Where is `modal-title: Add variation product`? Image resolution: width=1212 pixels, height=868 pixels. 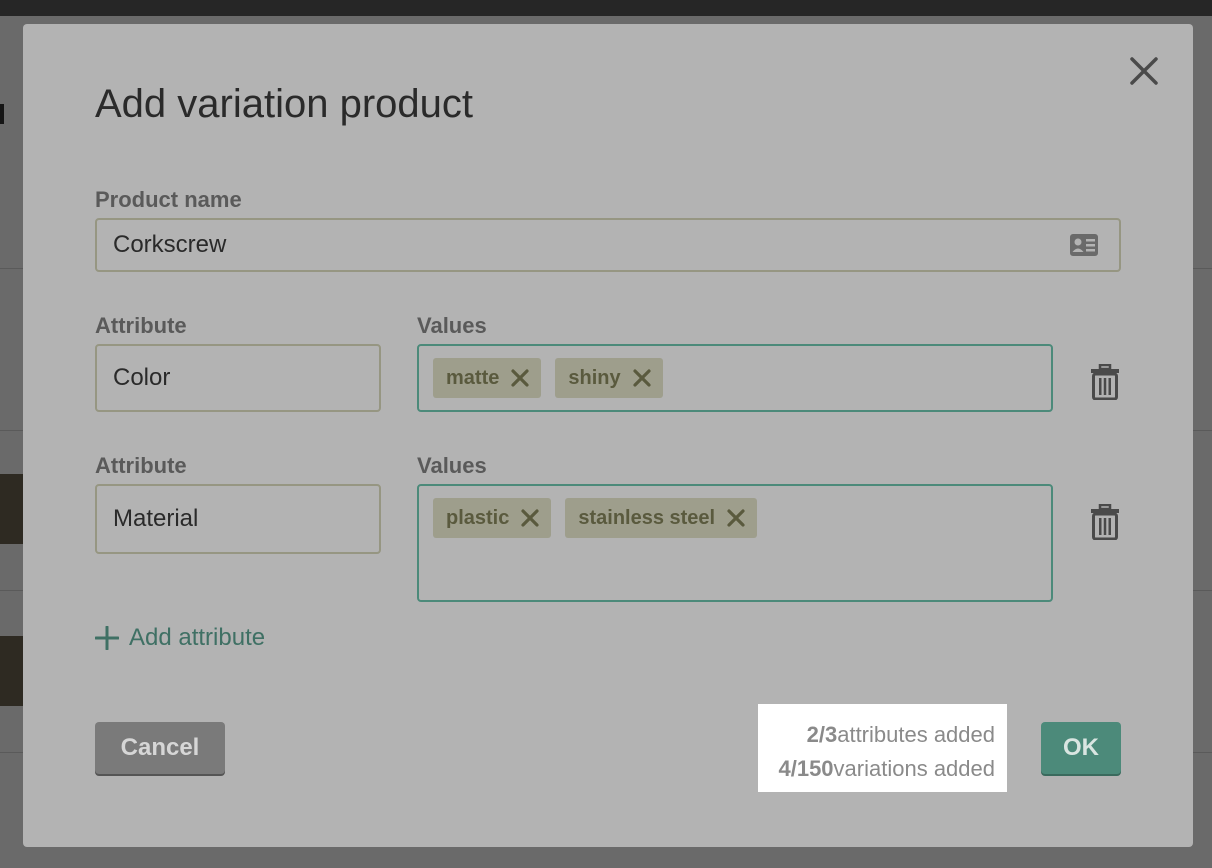 modal-title: Add variation product is located at coordinates (284, 104).